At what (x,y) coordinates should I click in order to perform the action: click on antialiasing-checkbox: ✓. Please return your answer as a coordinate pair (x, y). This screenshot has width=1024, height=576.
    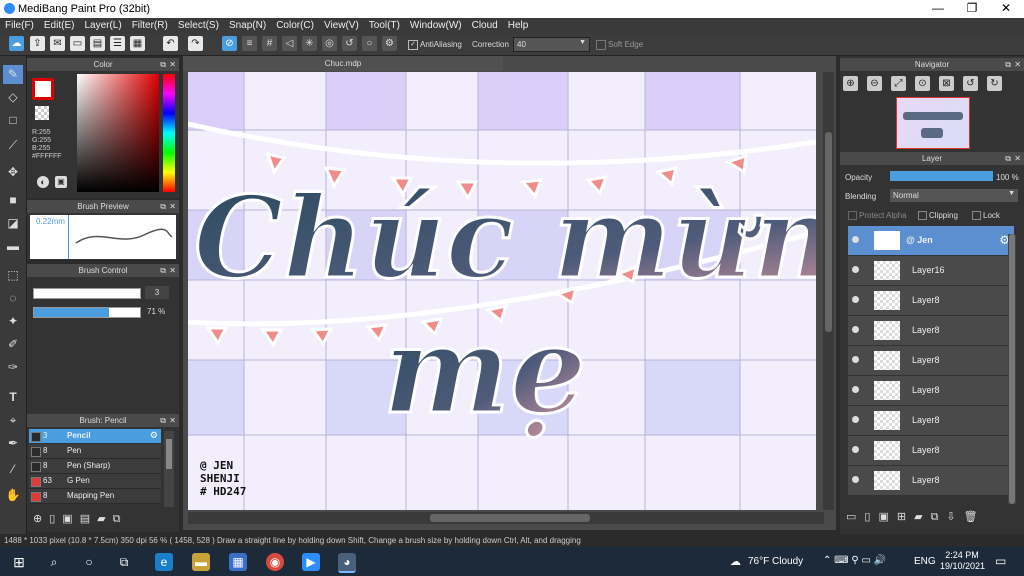
    Looking at the image, I should click on (413, 45).